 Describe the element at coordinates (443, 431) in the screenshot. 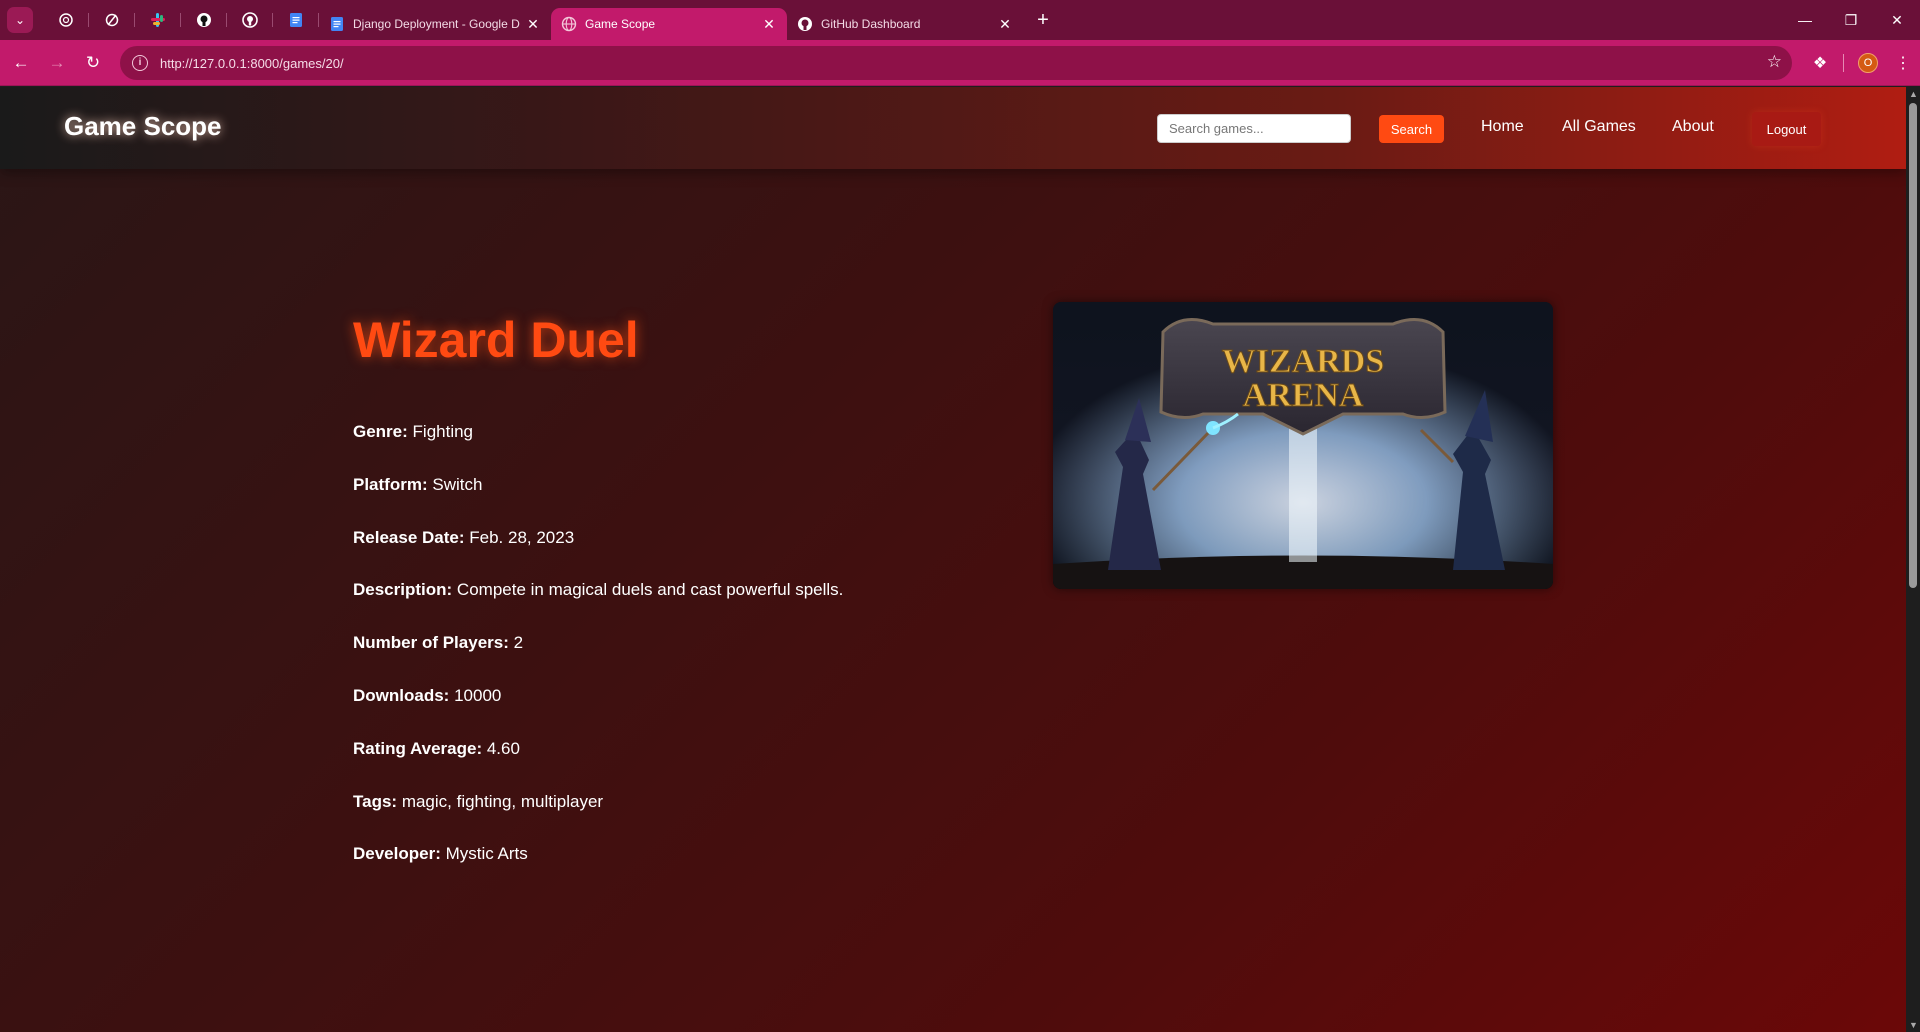

I see `detail-value: Fighting` at that location.